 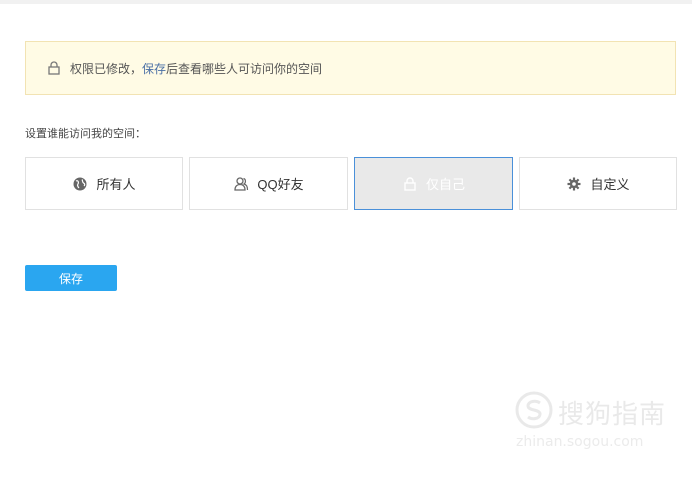 What do you see at coordinates (85, 134) in the screenshot?
I see `access-label: 设置谁能访问我的空间：` at bounding box center [85, 134].